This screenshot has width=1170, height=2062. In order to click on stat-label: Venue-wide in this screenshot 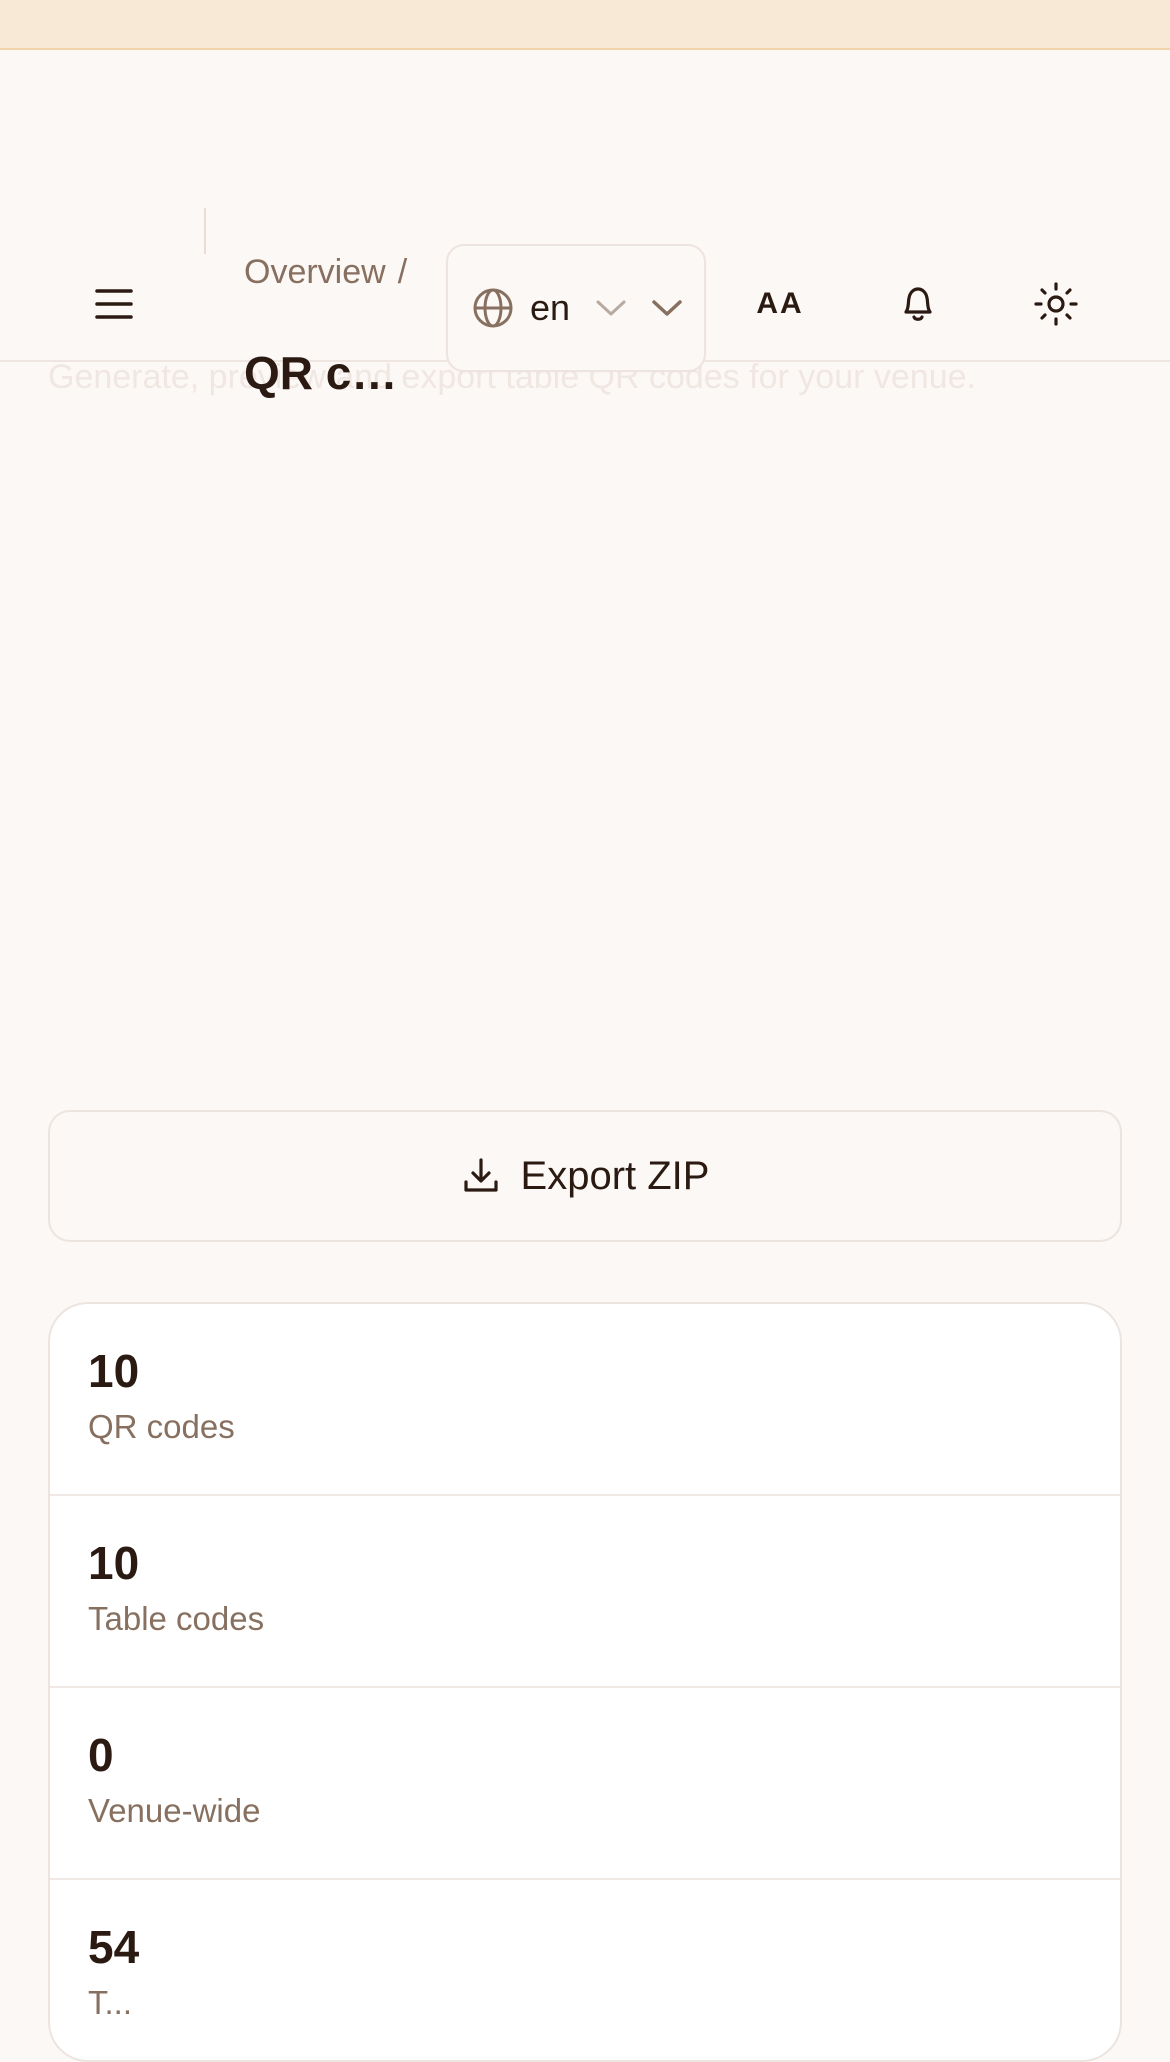, I will do `click(174, 1810)`.